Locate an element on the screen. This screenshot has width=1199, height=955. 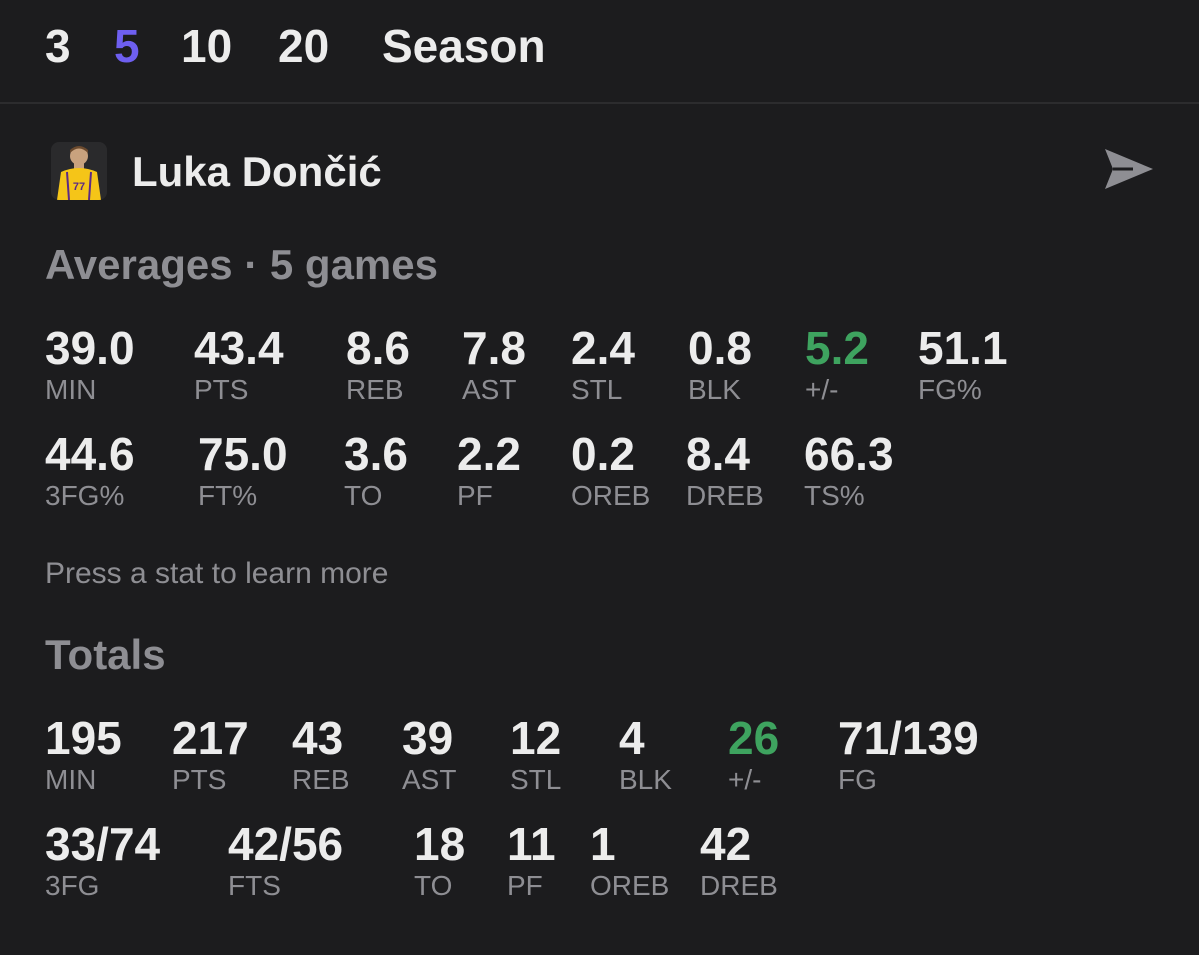
avg-pts-stat: 43.4 PTS is located at coordinates (239, 364).